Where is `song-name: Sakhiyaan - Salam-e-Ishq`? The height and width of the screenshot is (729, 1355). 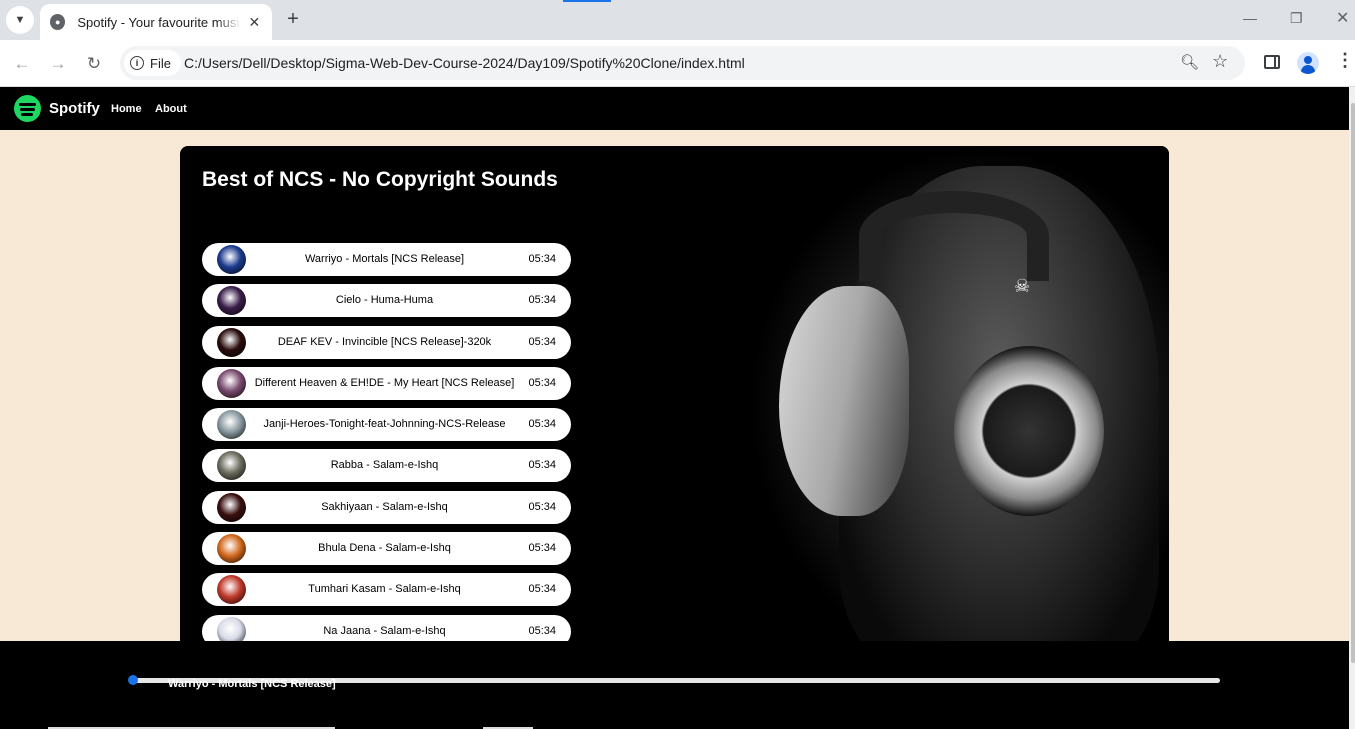 song-name: Sakhiyaan - Salam-e-Ishq is located at coordinates (384, 506).